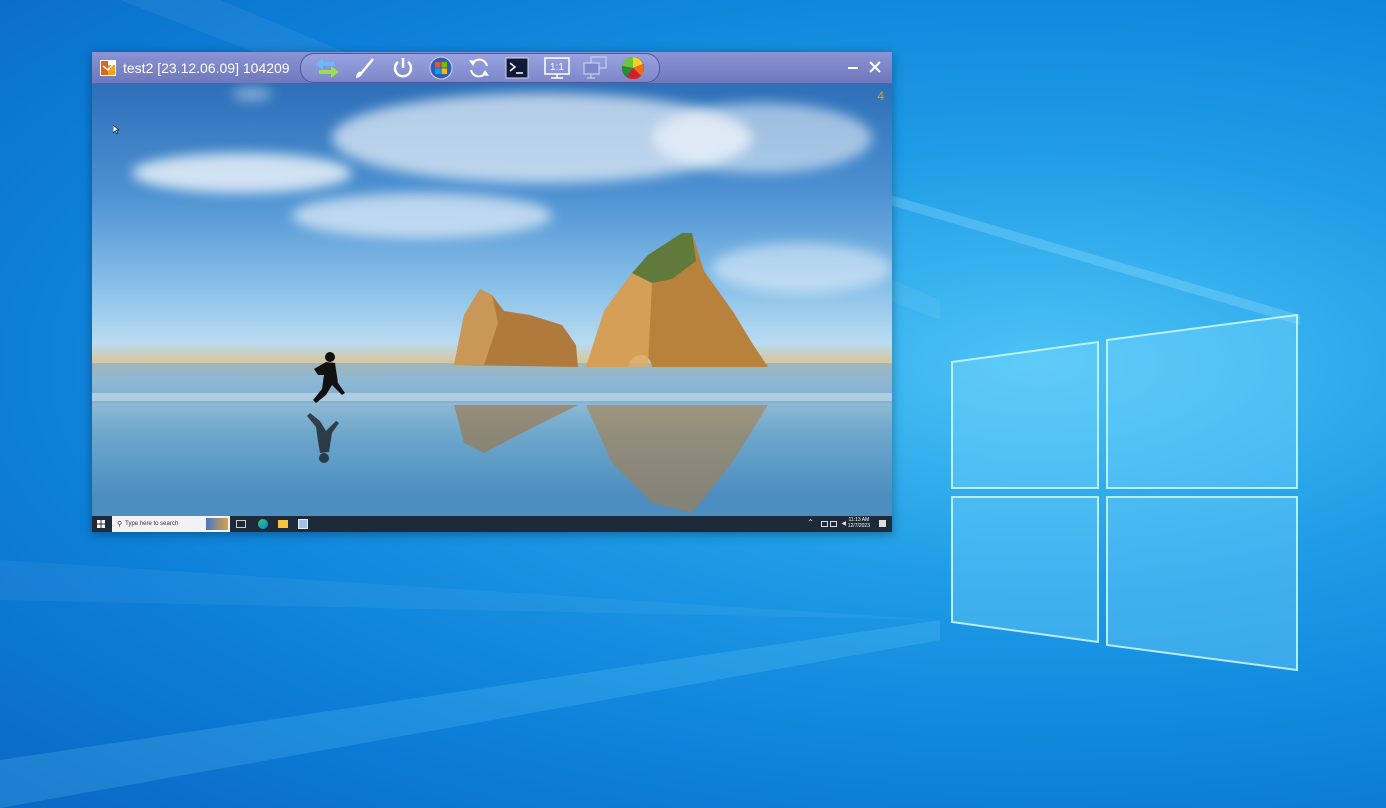 This screenshot has width=1386, height=808. Describe the element at coordinates (241, 524) in the screenshot. I see `task-view-icon` at that location.